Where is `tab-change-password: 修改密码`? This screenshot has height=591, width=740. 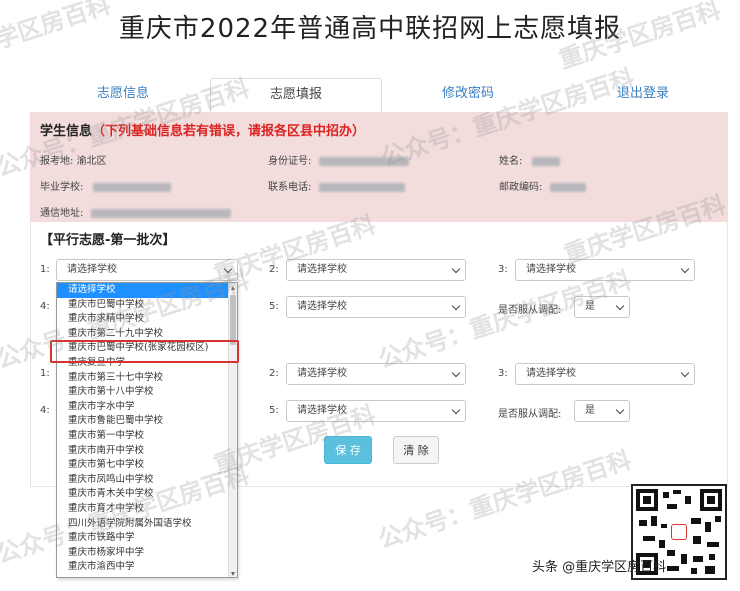 tab-change-password: 修改密码 is located at coordinates (468, 95).